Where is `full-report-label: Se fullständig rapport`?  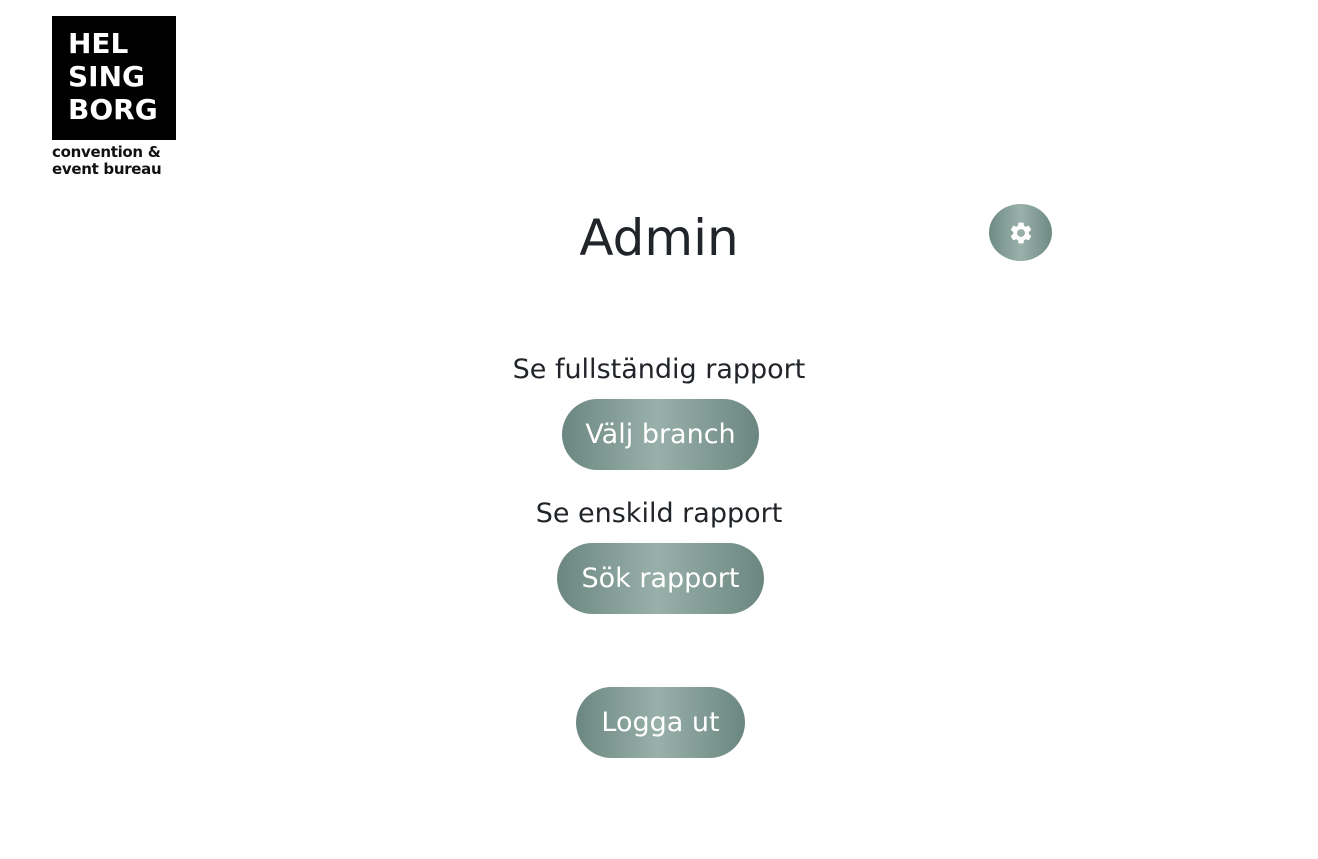 full-report-label: Se fullständig rapport is located at coordinates (659, 369).